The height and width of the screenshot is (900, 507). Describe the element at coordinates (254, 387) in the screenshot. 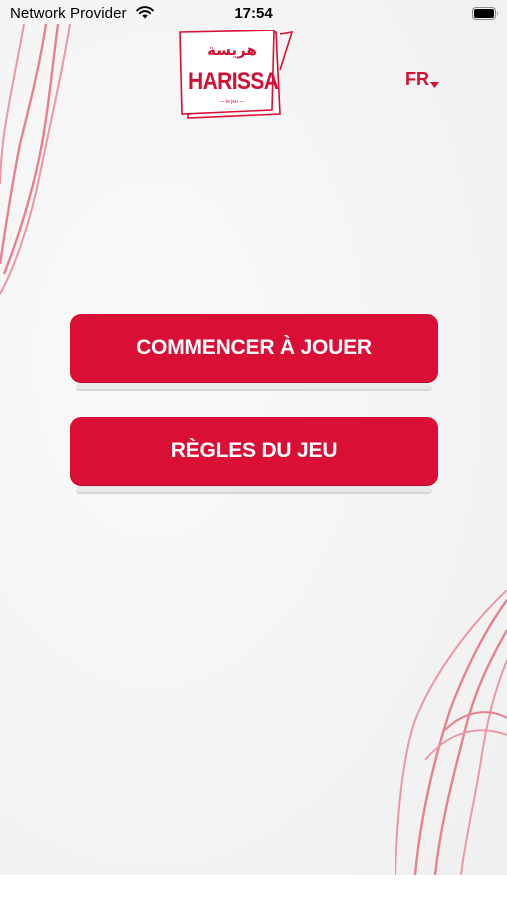

I see `start-button-shadow` at that location.